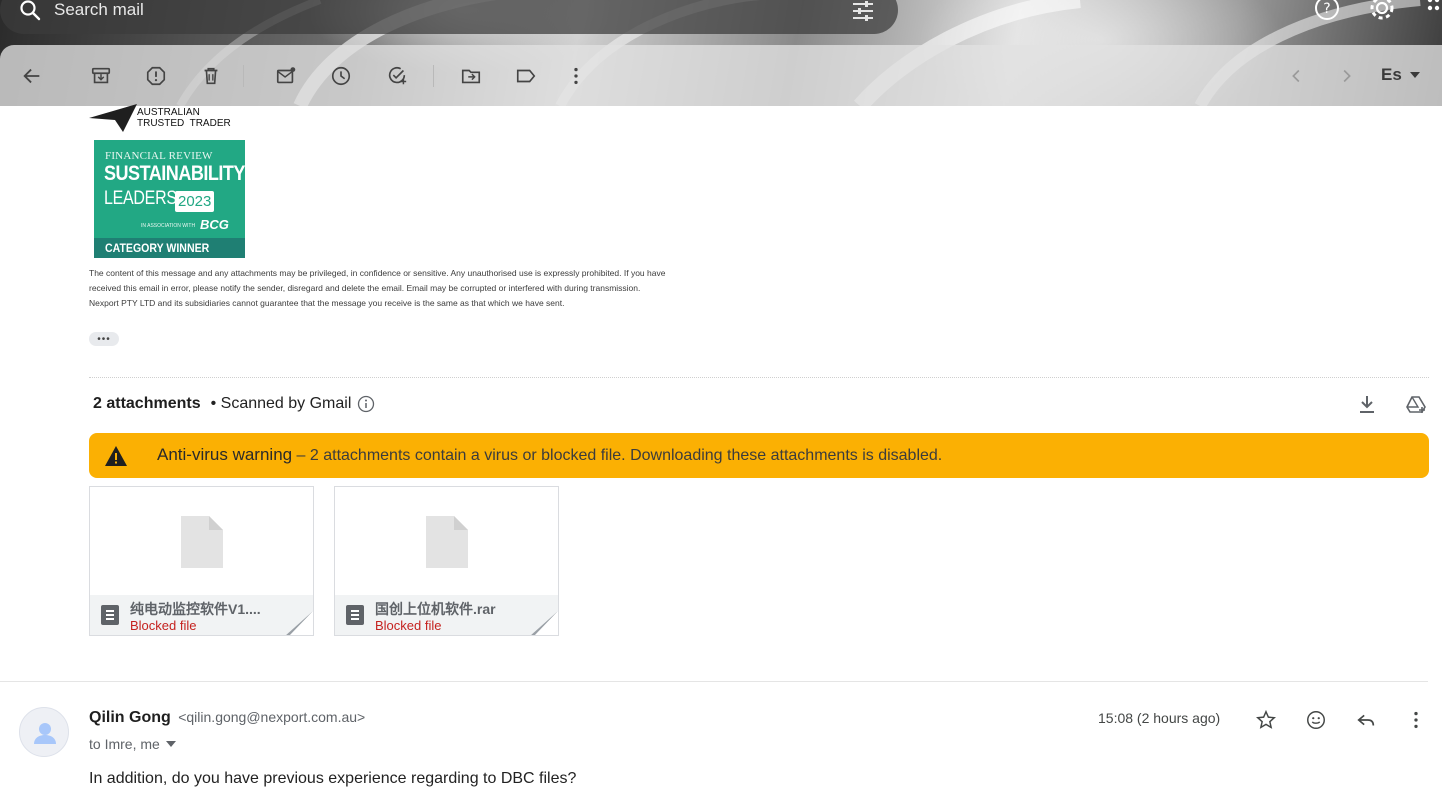 The image size is (1442, 807). Describe the element at coordinates (366, 404) in the screenshot. I see `info-icon` at that location.